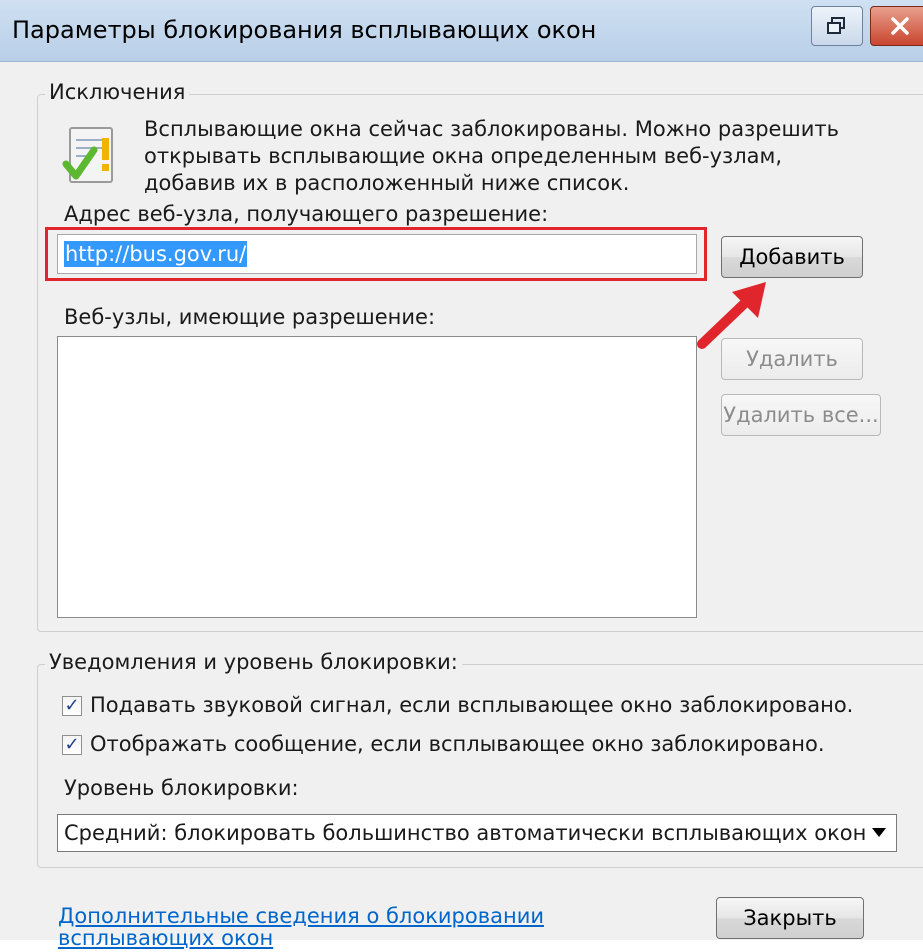 The height and width of the screenshot is (952, 923). I want to click on window-title: Параметры блокирования всплывающих окон, so click(304, 30).